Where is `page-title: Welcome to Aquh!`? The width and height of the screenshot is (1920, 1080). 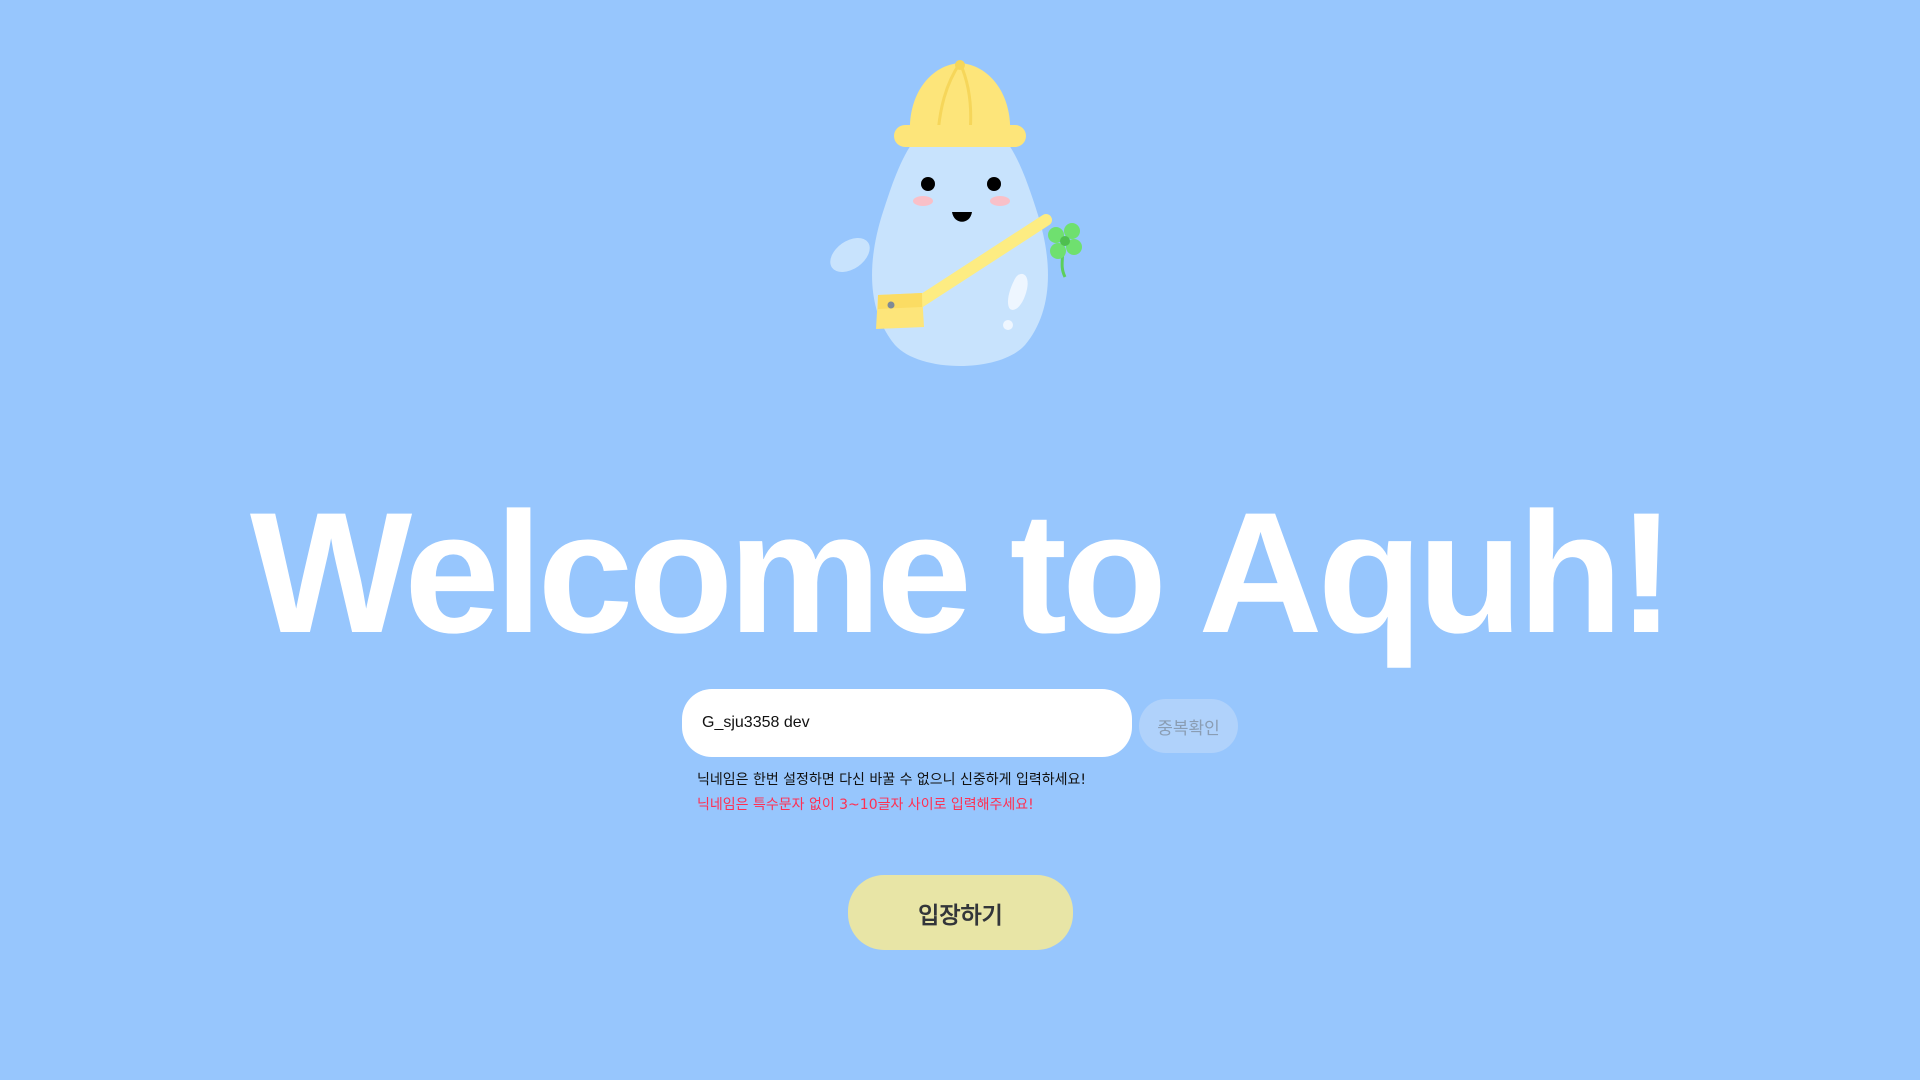 page-title: Welcome to Aquh! is located at coordinates (962, 573).